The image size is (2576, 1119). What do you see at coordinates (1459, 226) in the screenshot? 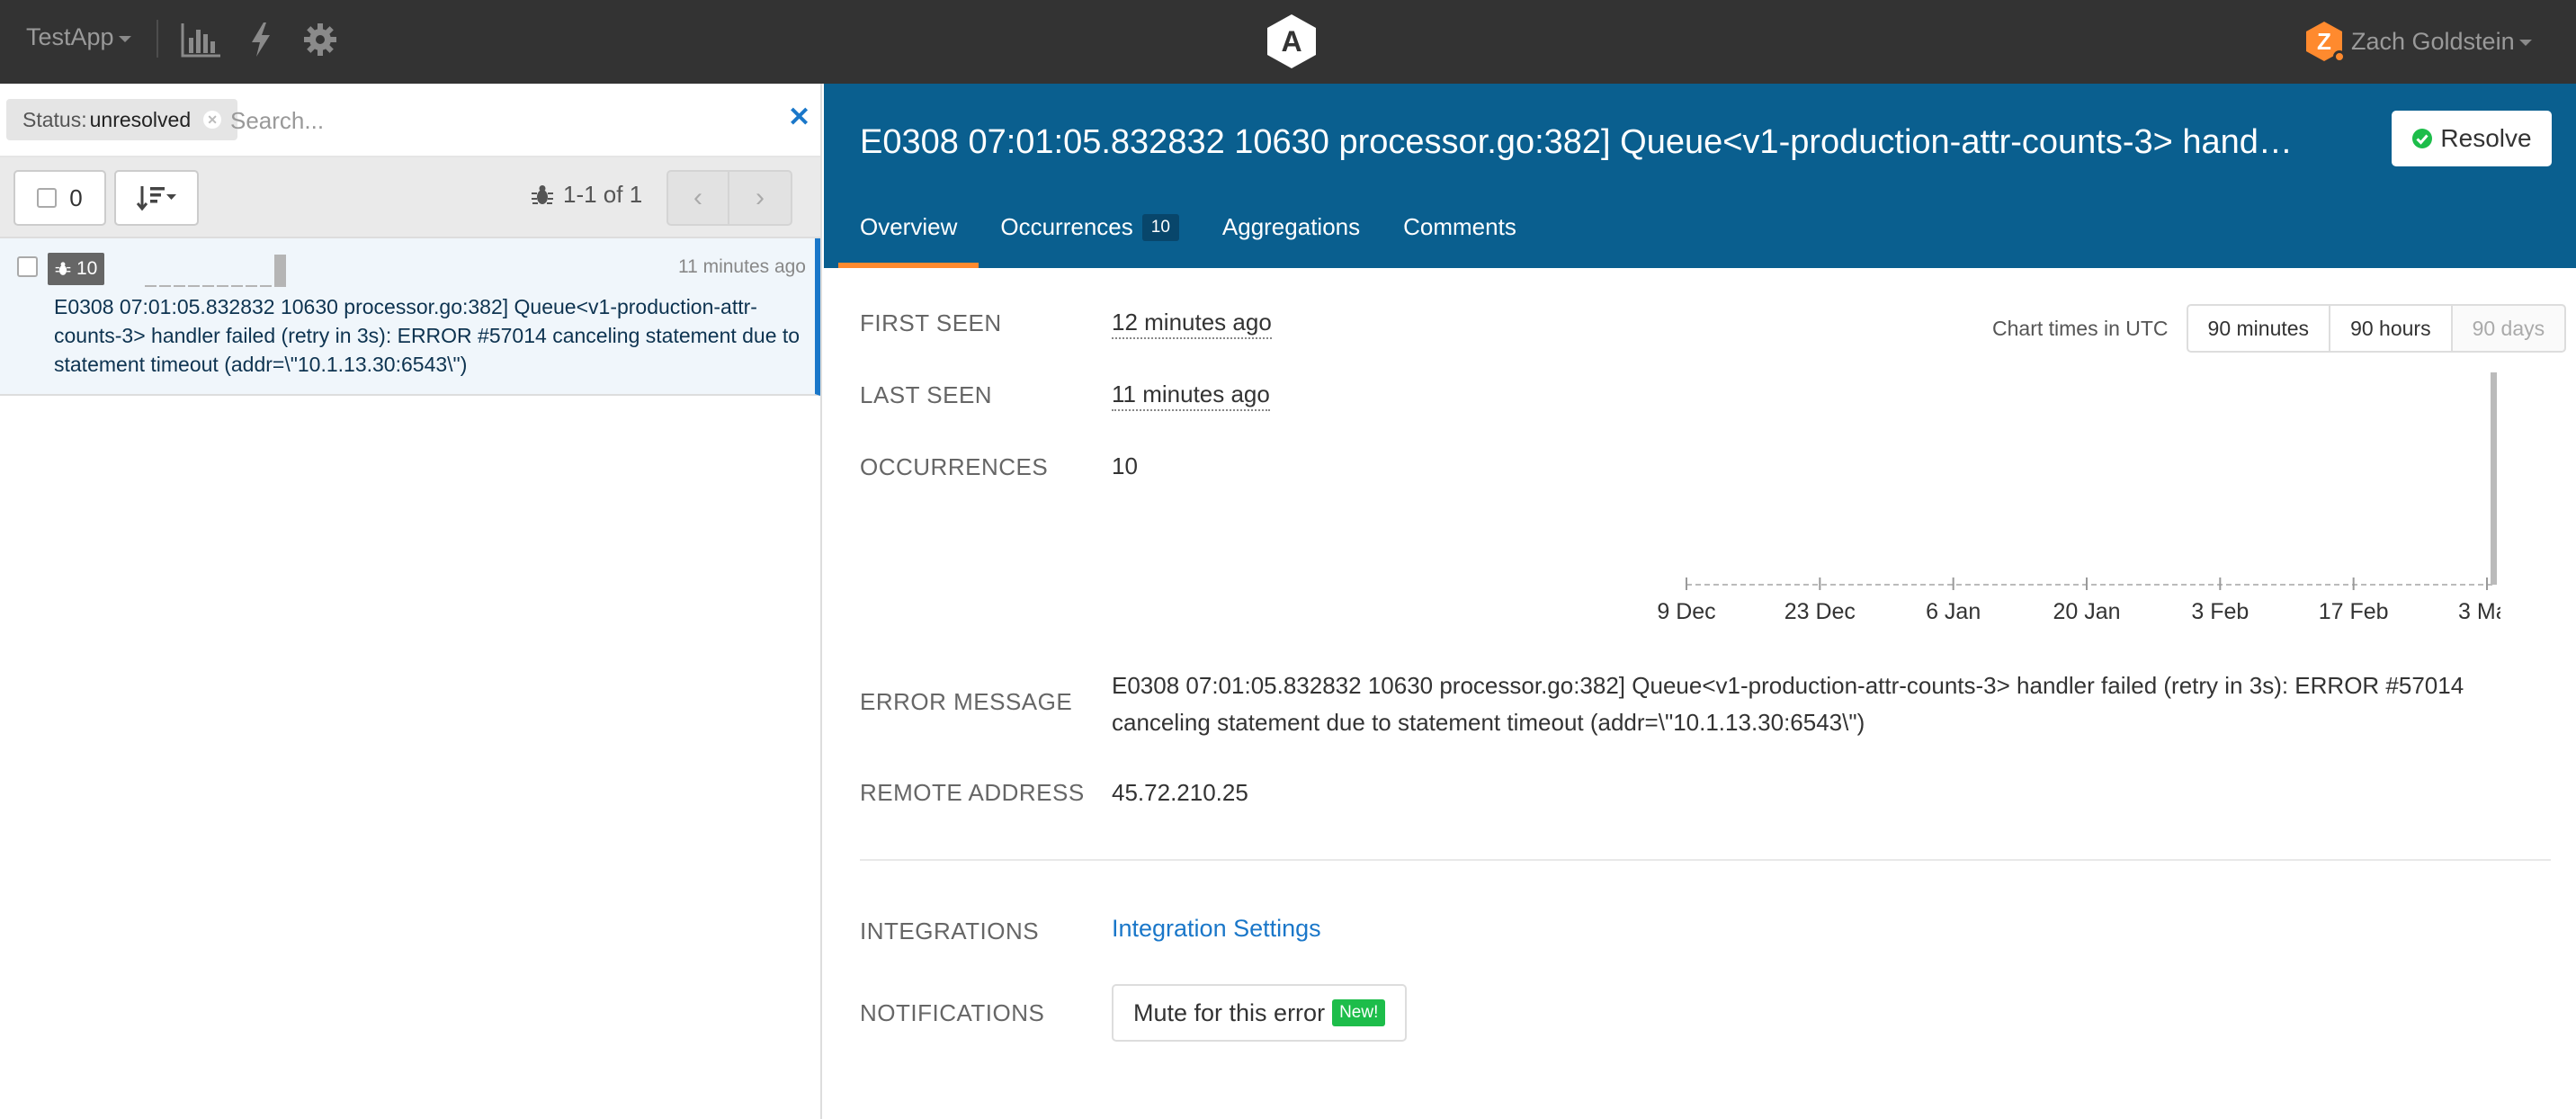
I see `tab-label: Comments` at bounding box center [1459, 226].